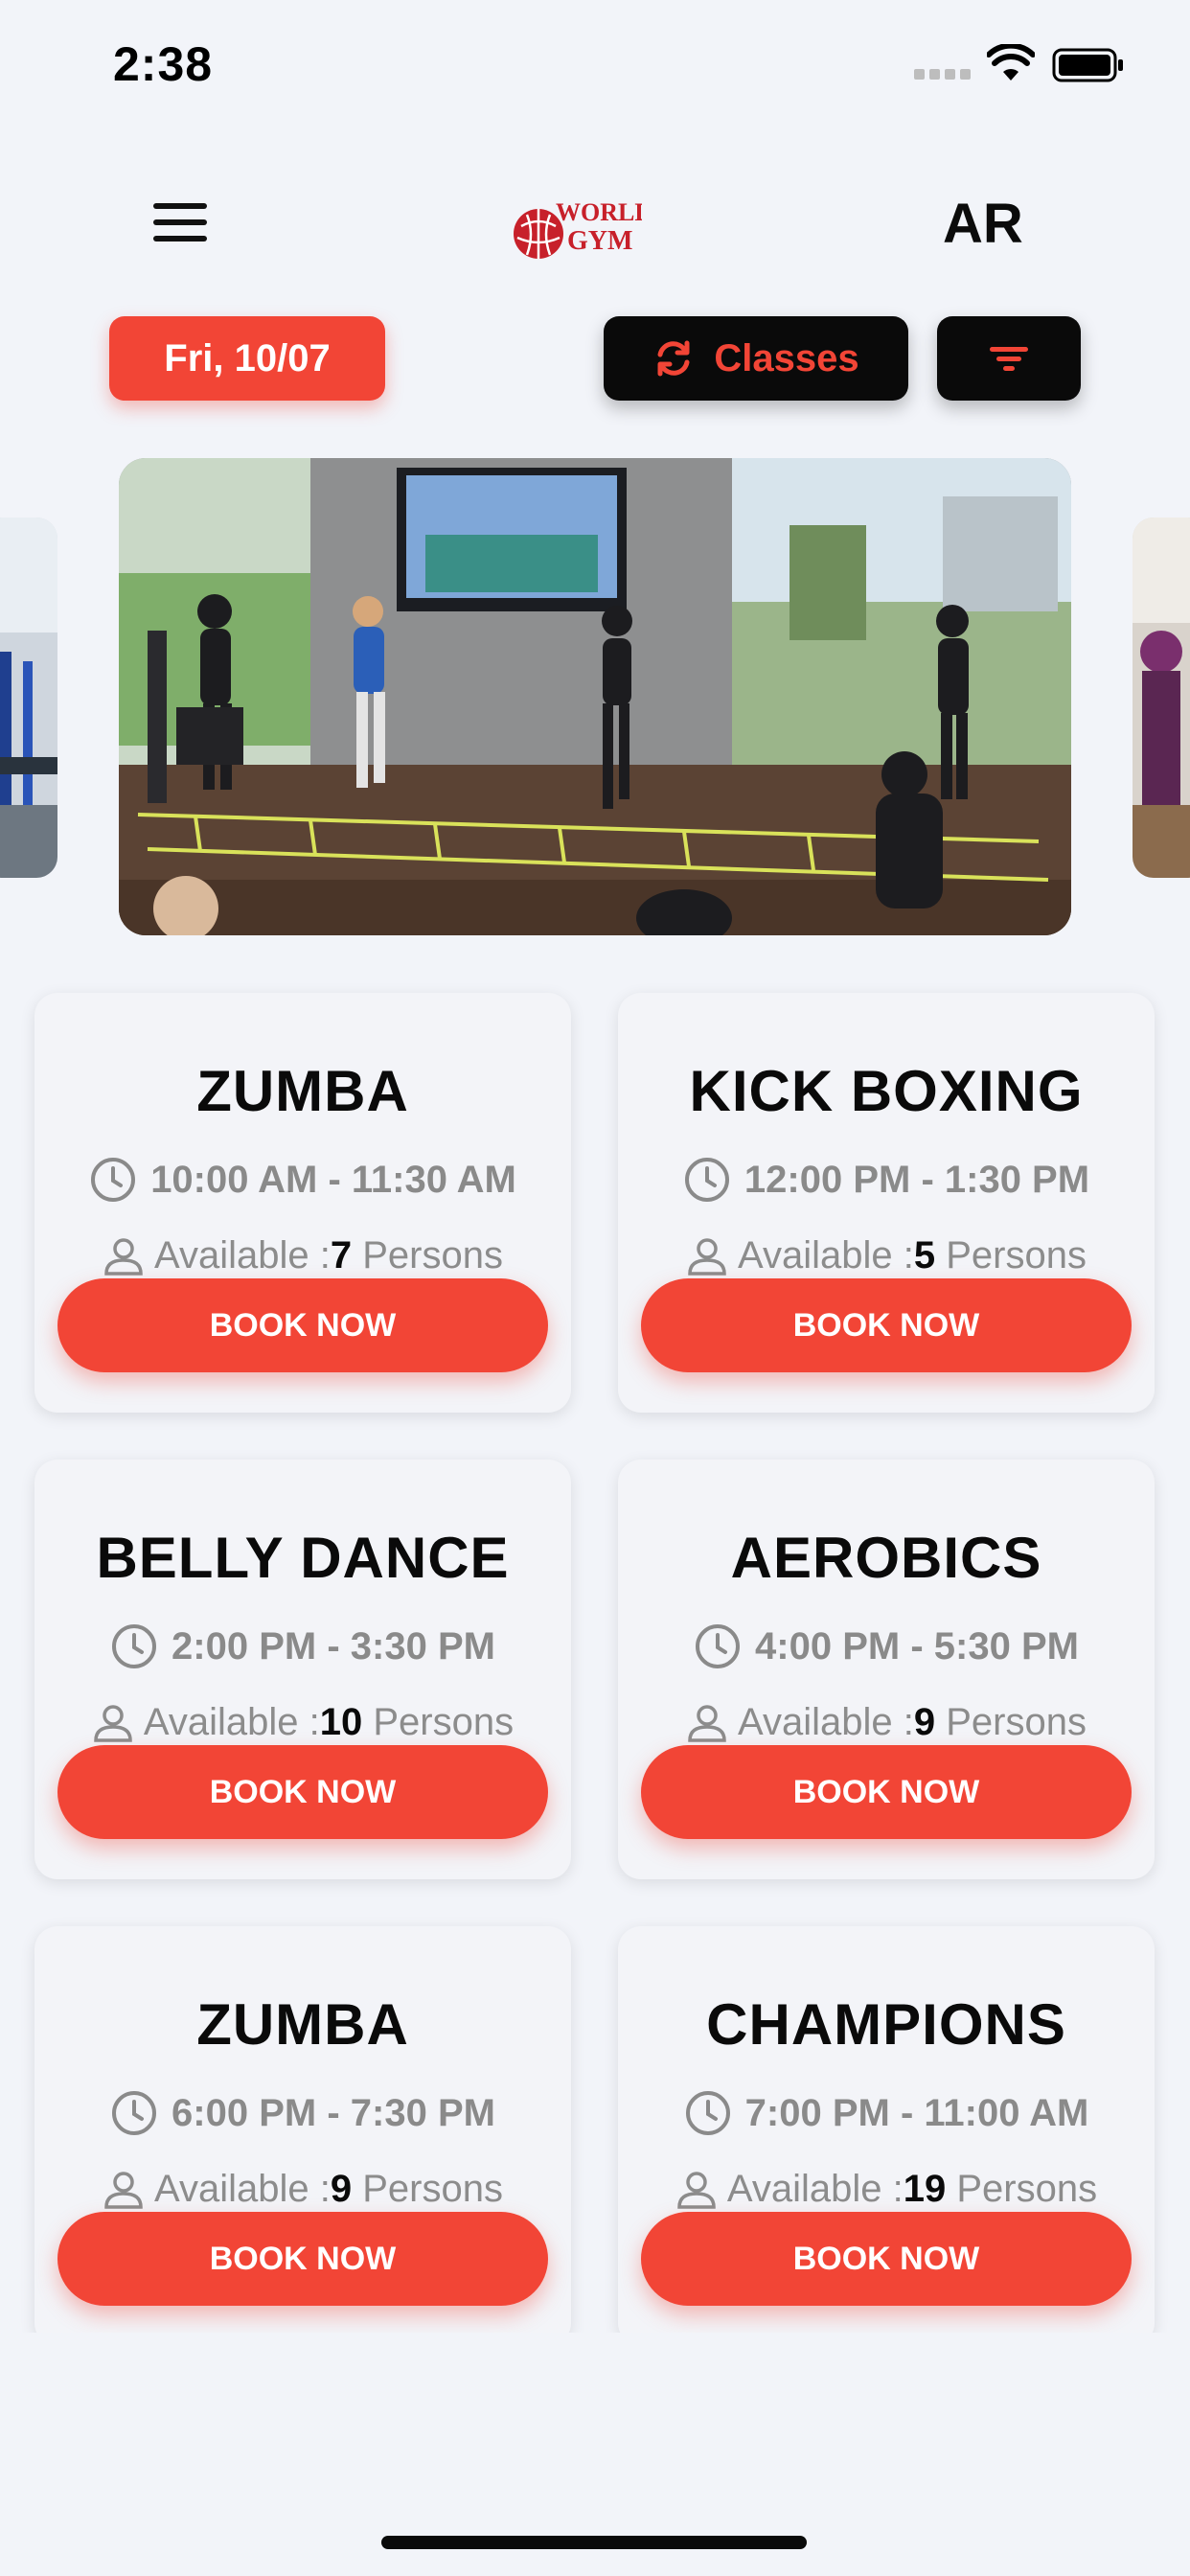 This screenshot has height=2576, width=1190. Describe the element at coordinates (1162, 698) in the screenshot. I see `carousel-next-image` at that location.